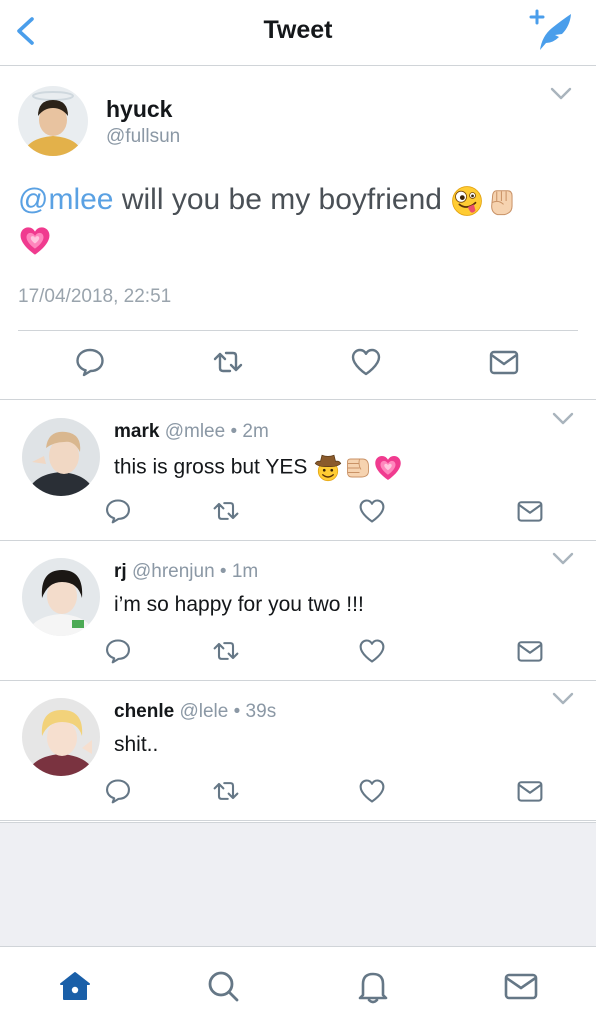 This screenshot has height=1024, width=596. Describe the element at coordinates (277, 199) in the screenshot. I see `tweet-body: will you be my boyfriend` at that location.